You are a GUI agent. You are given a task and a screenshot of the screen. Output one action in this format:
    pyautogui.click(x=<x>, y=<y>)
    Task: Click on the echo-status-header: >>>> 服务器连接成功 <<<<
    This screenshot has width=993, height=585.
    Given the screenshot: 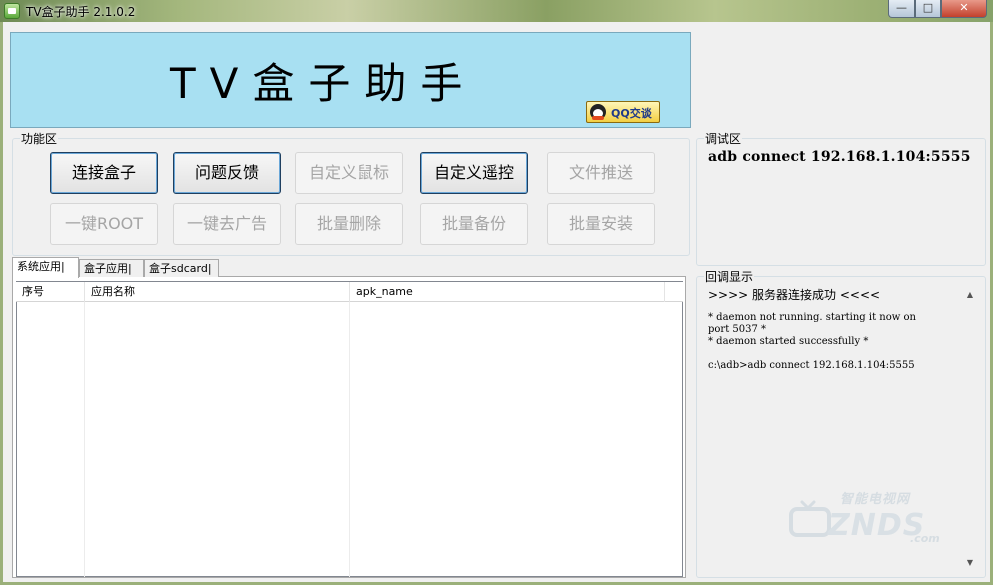 What is the action you would take?
    pyautogui.click(x=794, y=295)
    